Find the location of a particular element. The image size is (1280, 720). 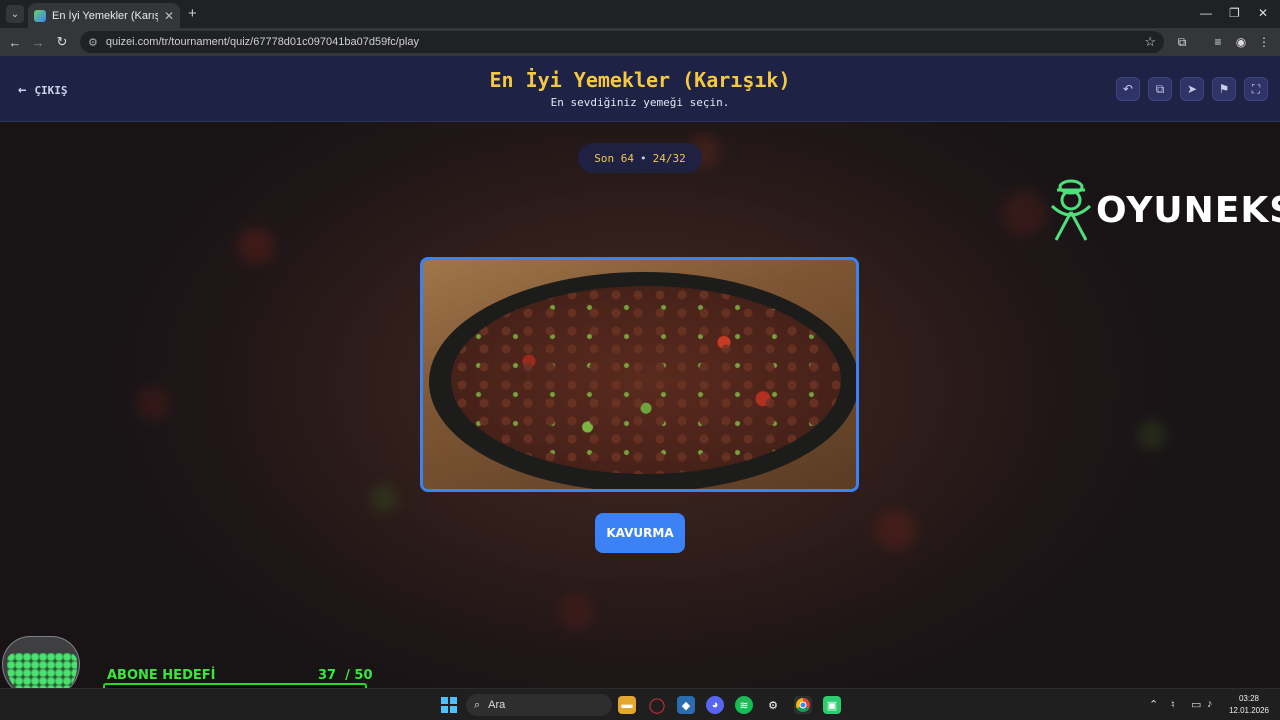

food-image-card is located at coordinates (639, 374).